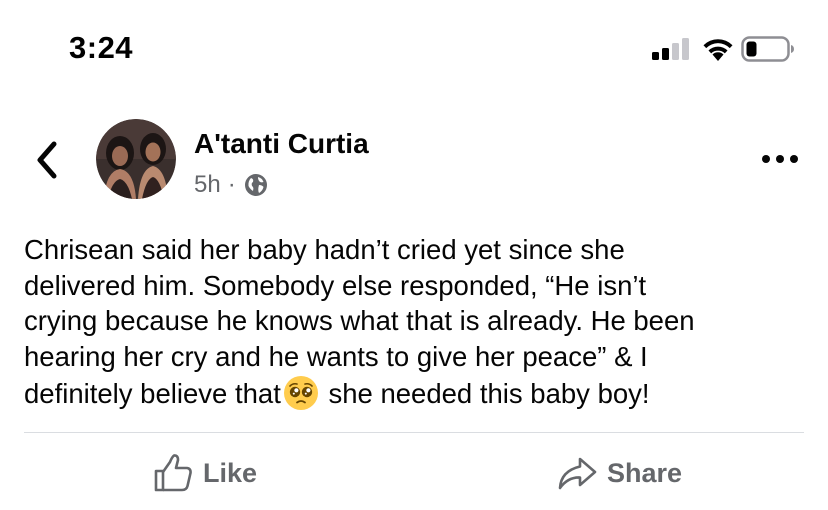 The image size is (828, 510). I want to click on divider, so click(414, 432).